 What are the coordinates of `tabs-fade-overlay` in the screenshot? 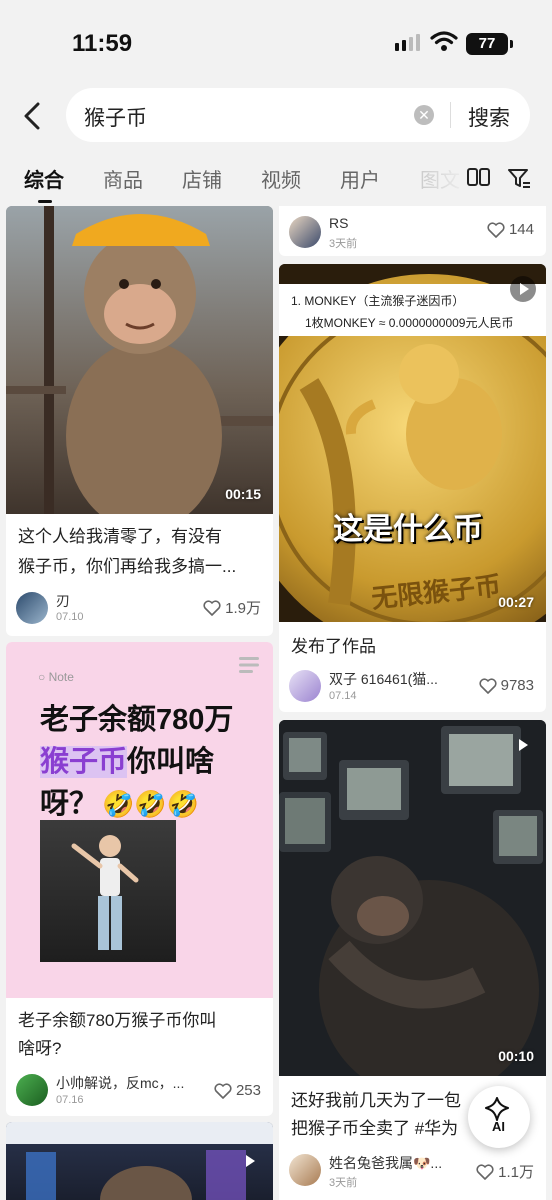 It's located at (435, 181).